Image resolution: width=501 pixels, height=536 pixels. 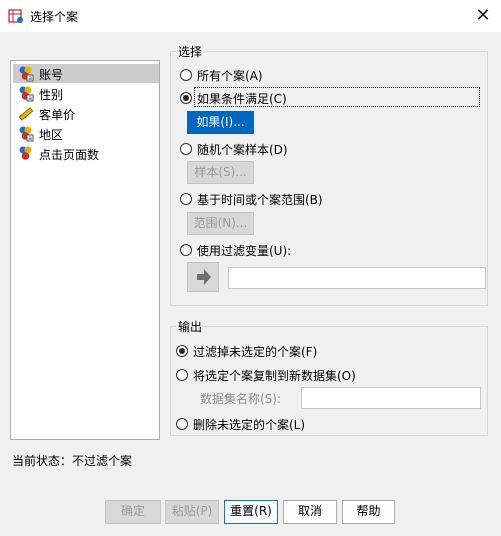 I want to click on radio-copy-new-dataset, so click(x=182, y=375).